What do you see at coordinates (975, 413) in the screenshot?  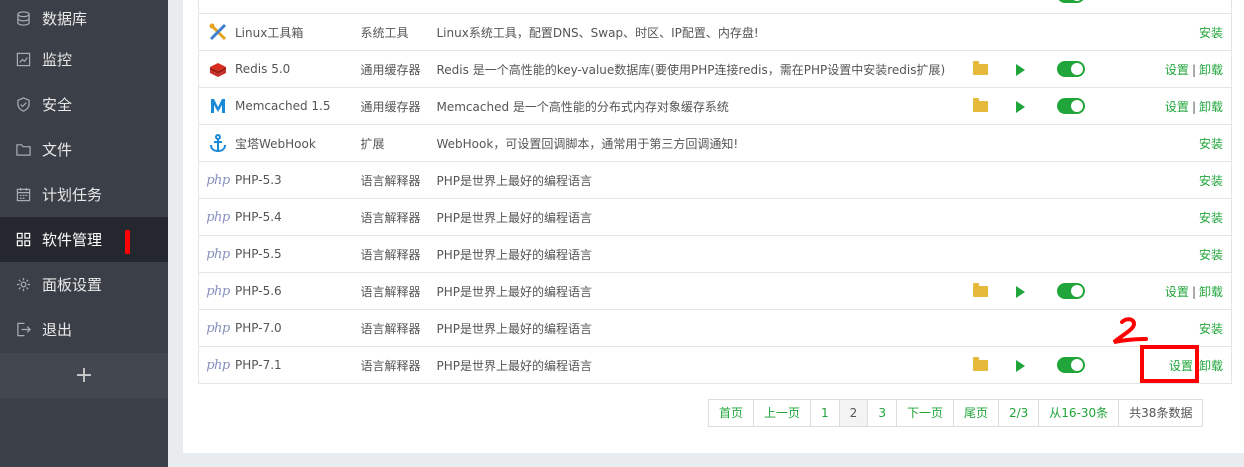 I see `page-last: 尾页` at bounding box center [975, 413].